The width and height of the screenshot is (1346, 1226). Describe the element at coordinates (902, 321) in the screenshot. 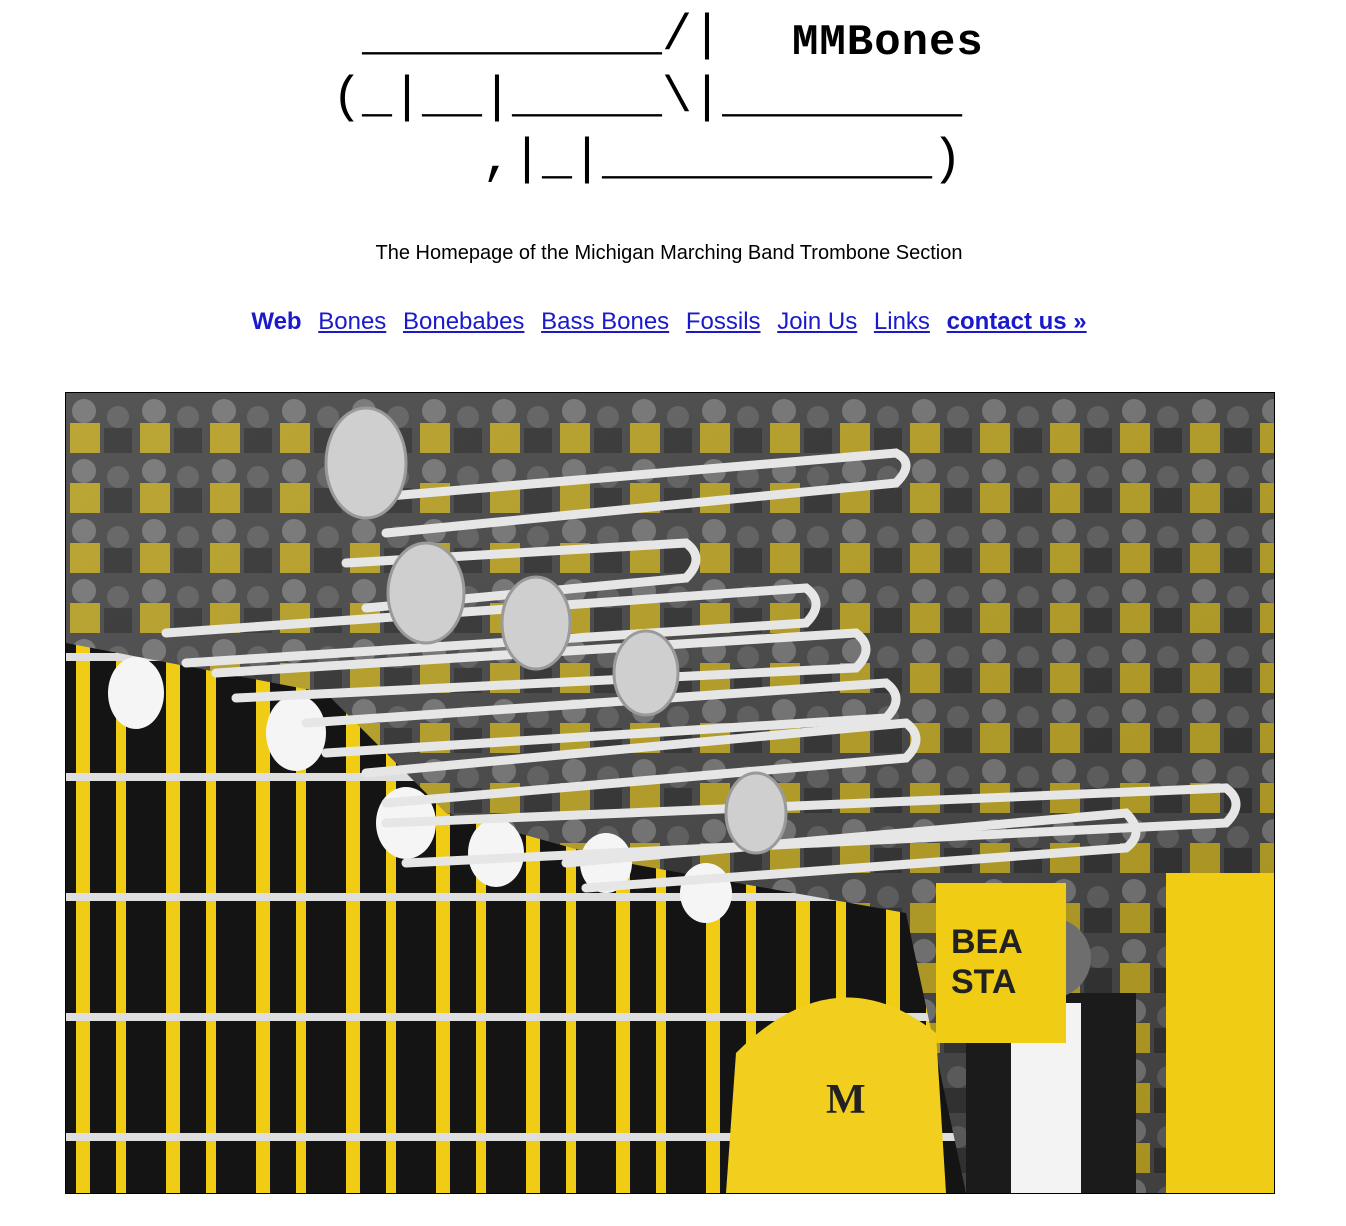

I see `nav-item-links: Links` at that location.